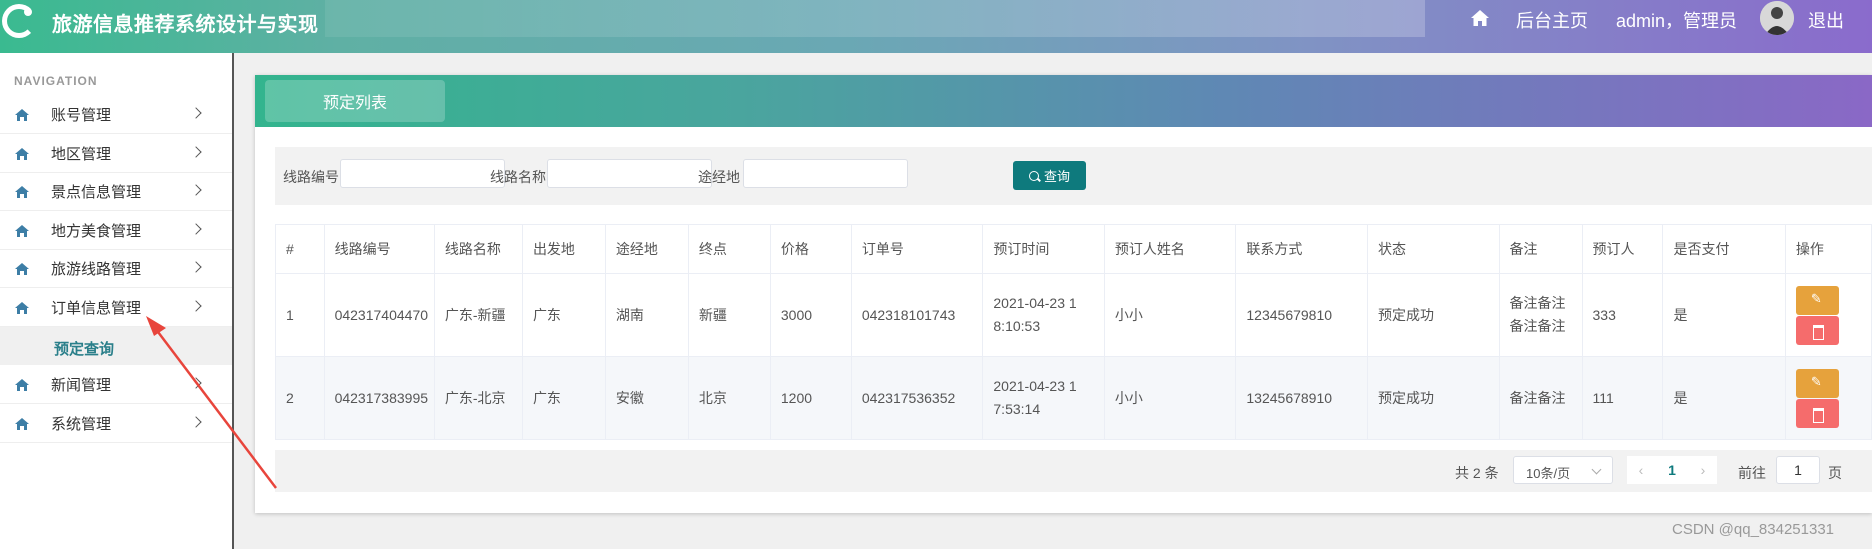 Image resolution: width=1872 pixels, height=549 pixels. I want to click on sidebar-item-orders: 订单信息管理, so click(116, 308).